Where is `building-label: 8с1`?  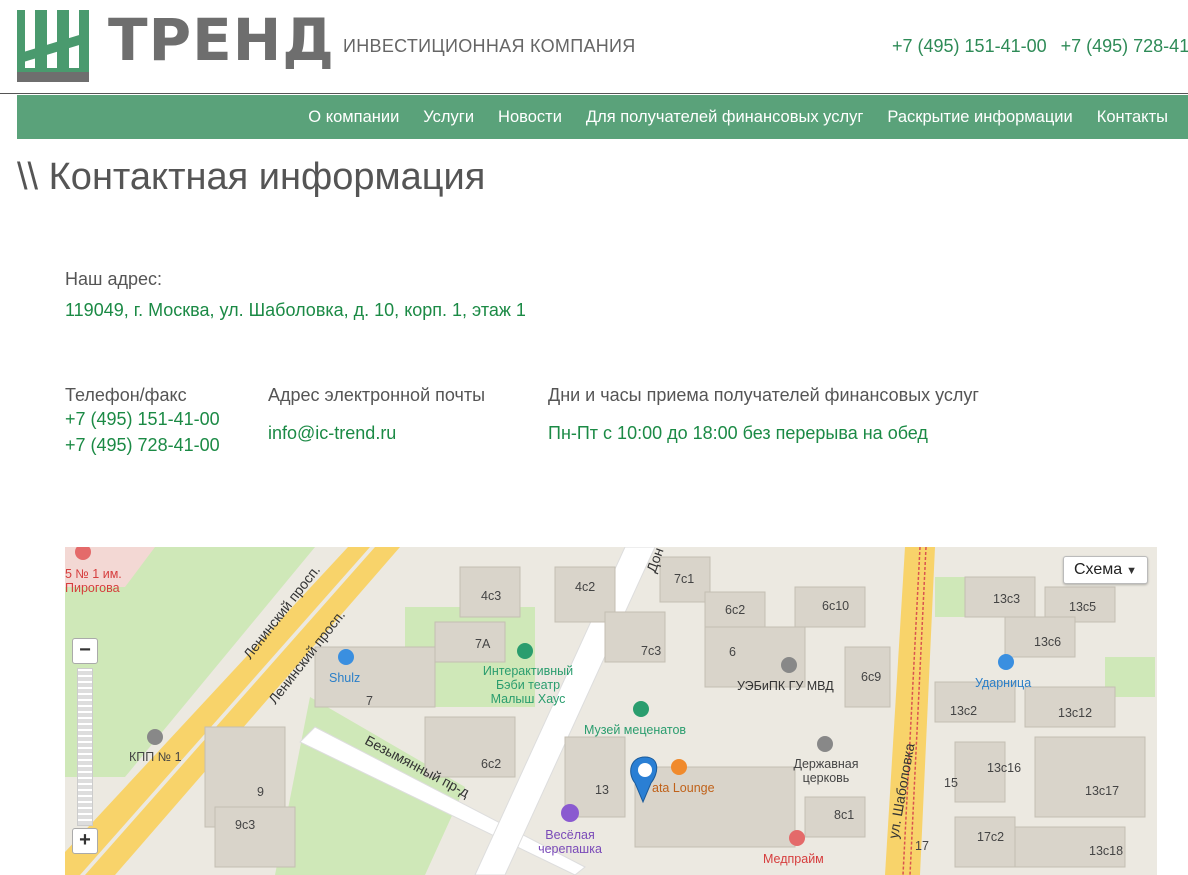 building-label: 8с1 is located at coordinates (844, 815).